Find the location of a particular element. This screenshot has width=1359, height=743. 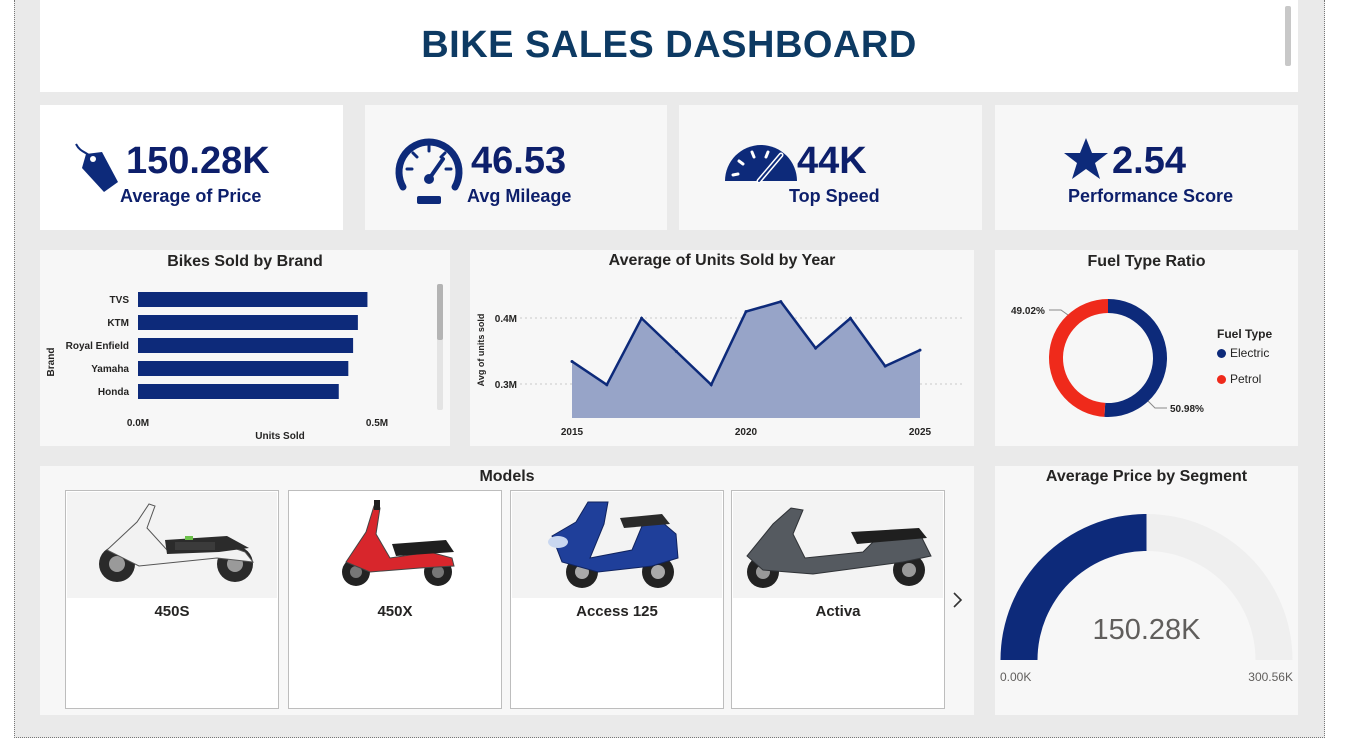

gauge-icon is located at coordinates (761, 164).